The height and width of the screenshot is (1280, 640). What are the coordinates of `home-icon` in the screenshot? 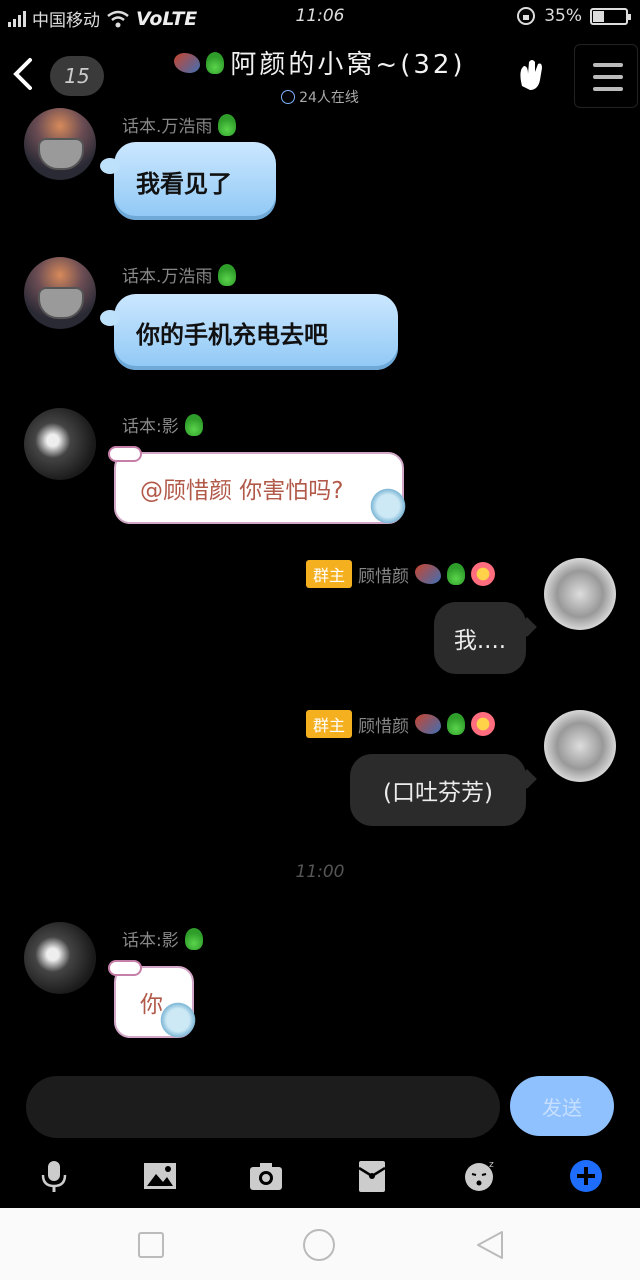 It's located at (319, 1245).